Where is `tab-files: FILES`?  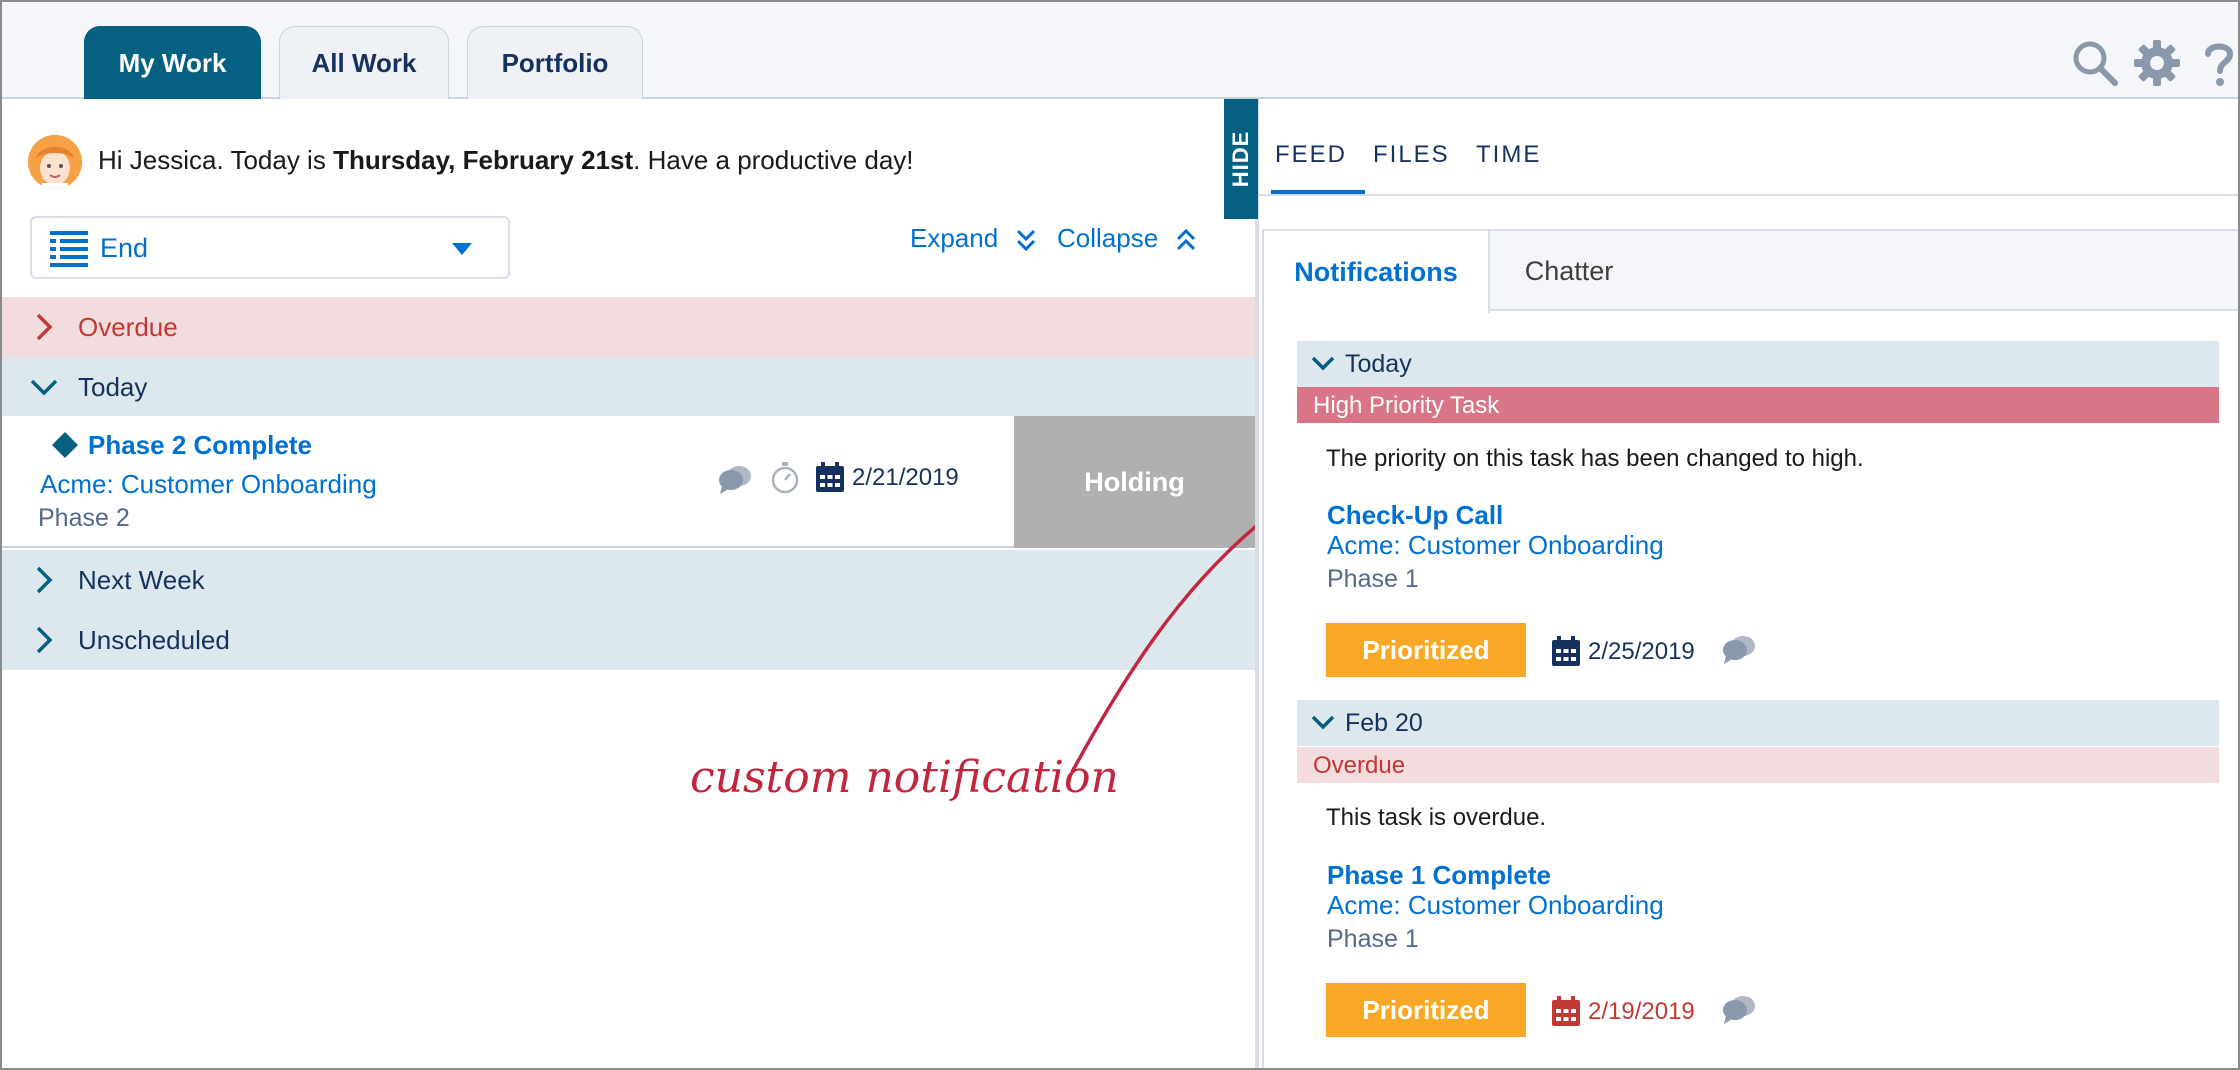
tab-files: FILES is located at coordinates (1411, 155).